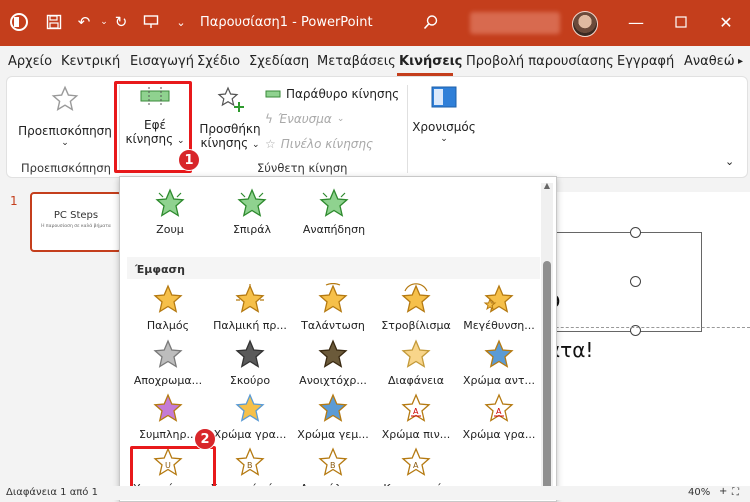 This screenshot has height=502, width=750. Describe the element at coordinates (740, 61) in the screenshot. I see `tabs-scroll-right-icon: ▸` at that location.